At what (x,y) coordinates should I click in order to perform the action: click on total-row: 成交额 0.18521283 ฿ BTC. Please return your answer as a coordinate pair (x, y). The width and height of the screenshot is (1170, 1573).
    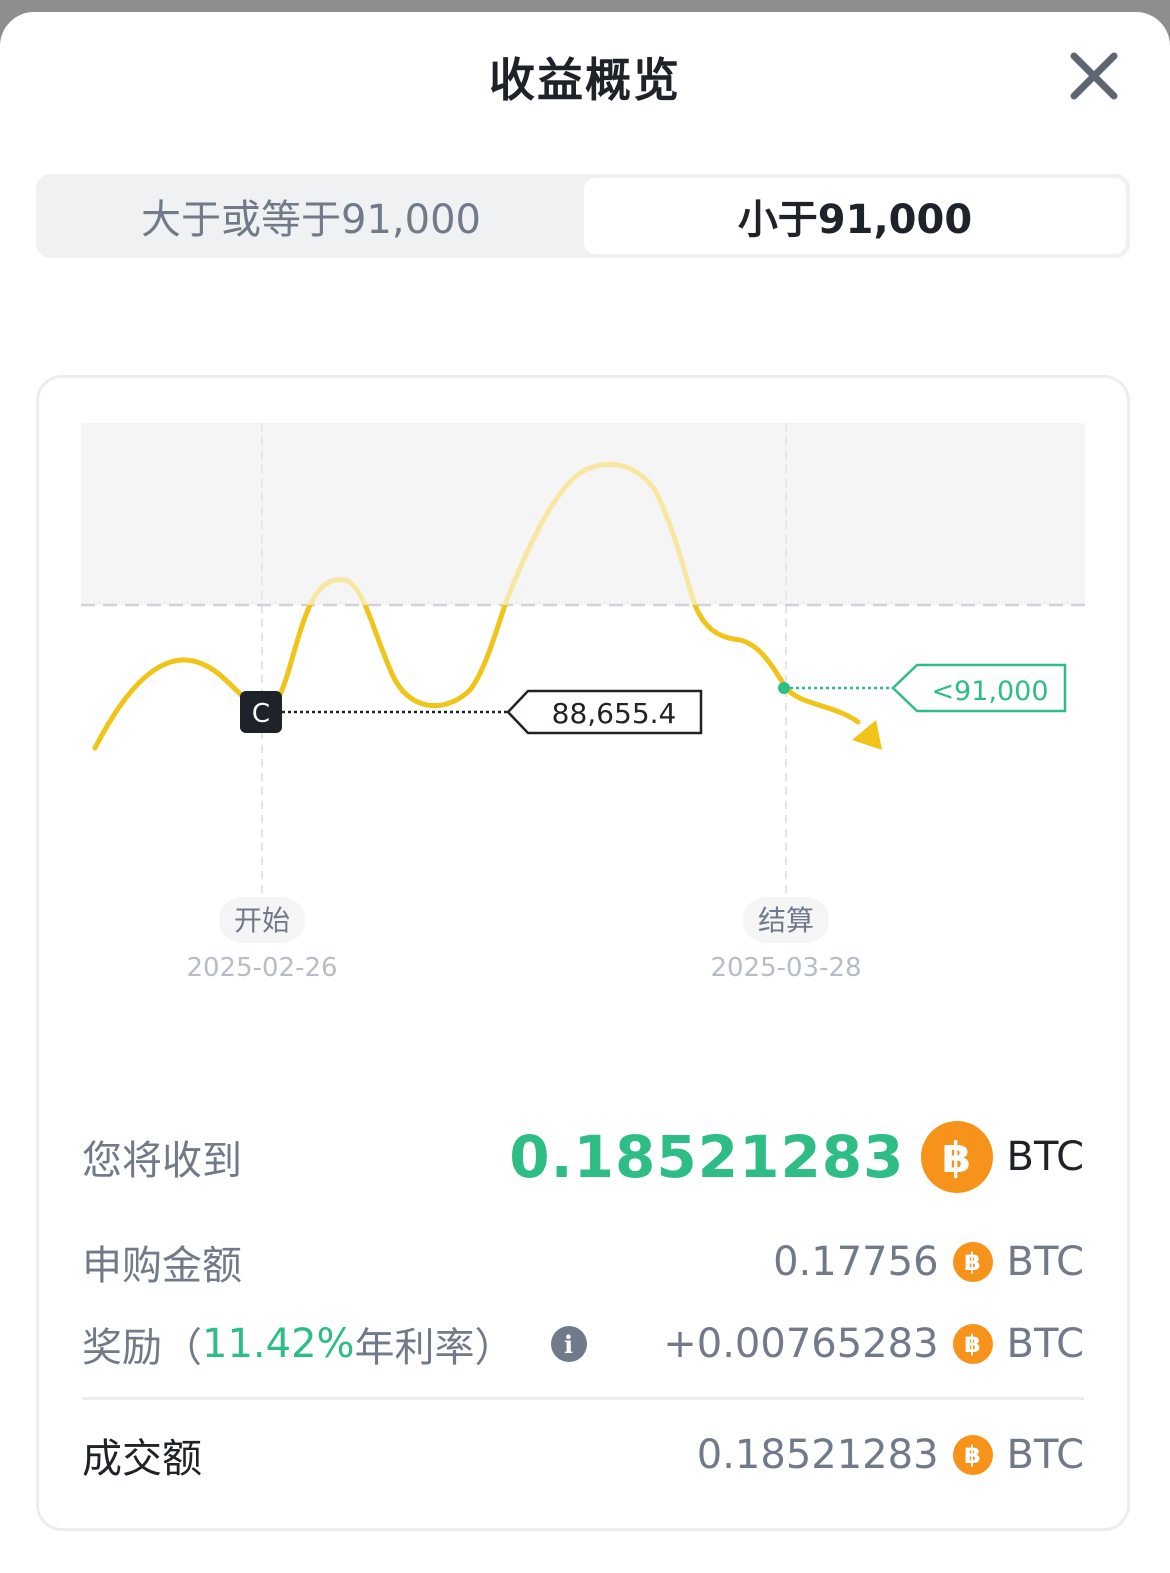
    Looking at the image, I should click on (583, 1455).